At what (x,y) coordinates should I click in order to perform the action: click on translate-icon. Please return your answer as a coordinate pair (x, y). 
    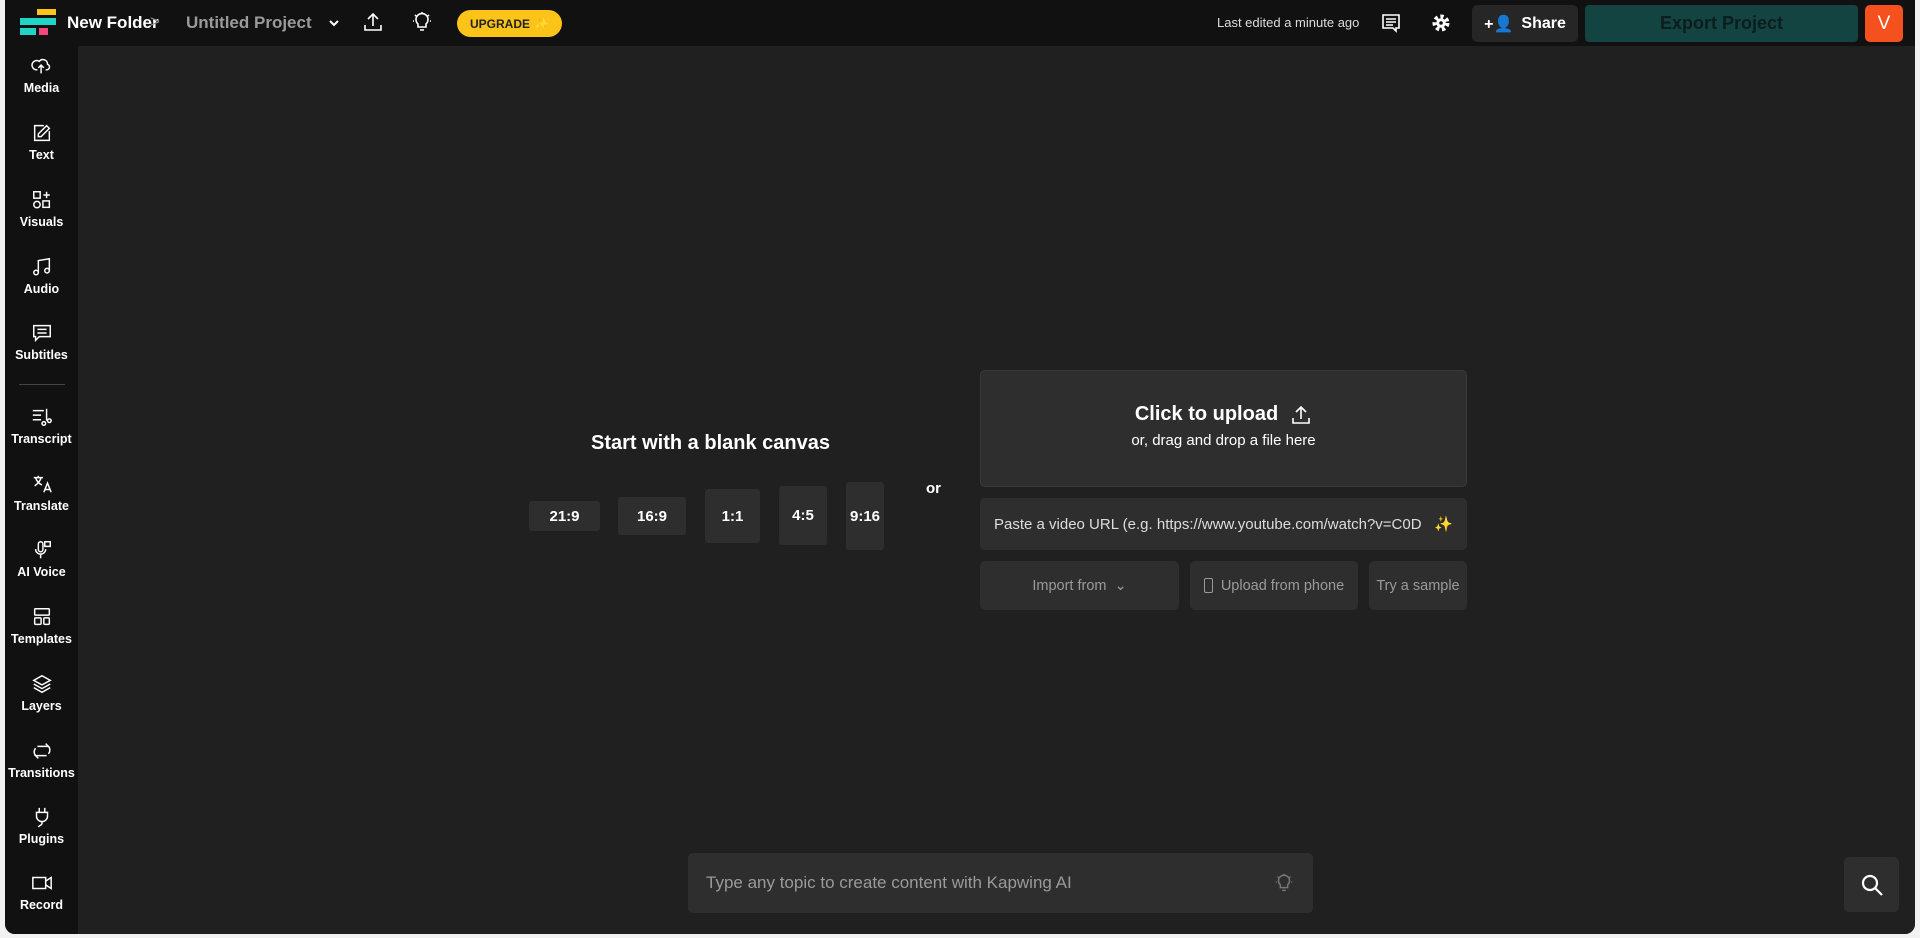
    Looking at the image, I should click on (42, 484).